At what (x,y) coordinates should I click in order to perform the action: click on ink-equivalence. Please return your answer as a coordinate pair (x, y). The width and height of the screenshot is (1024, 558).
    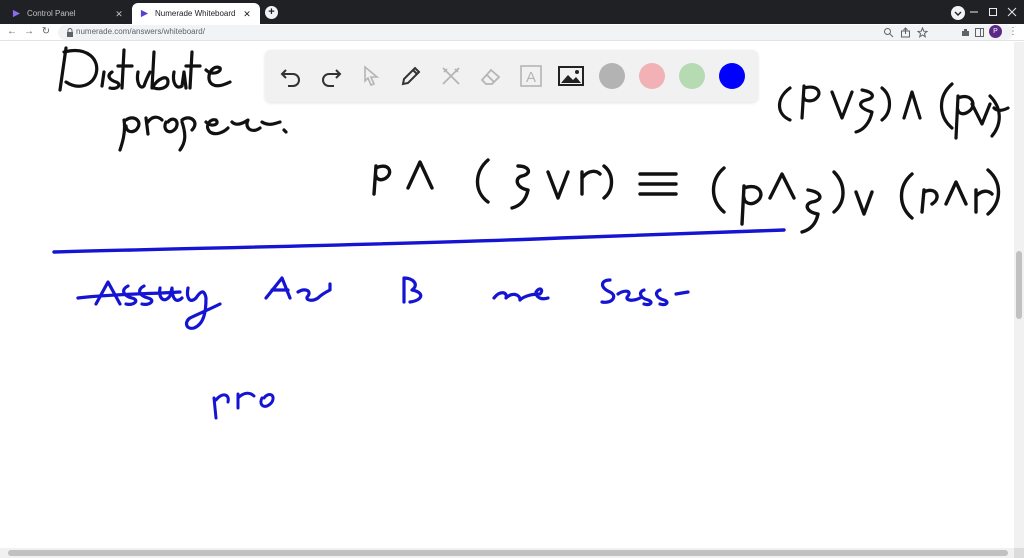
    Looking at the image, I should click on (686, 196).